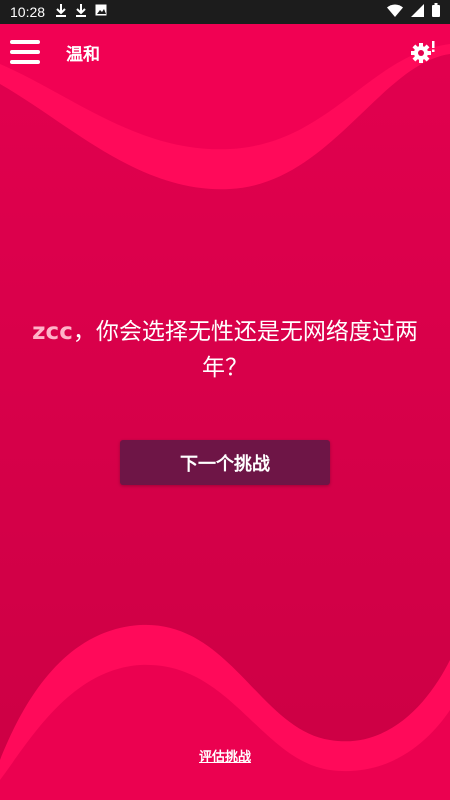  What do you see at coordinates (83, 54) in the screenshot?
I see `app-bar-title: 温和` at bounding box center [83, 54].